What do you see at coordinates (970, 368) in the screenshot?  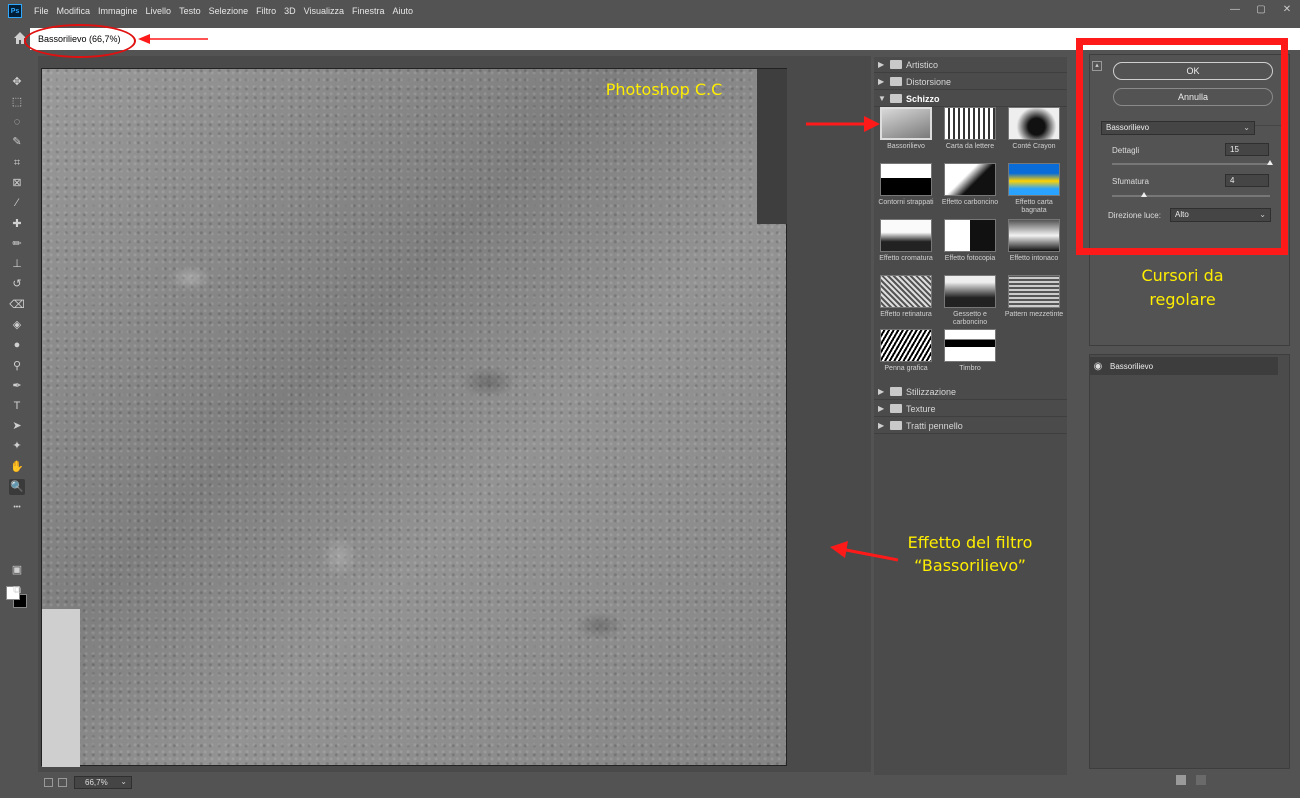 I see `filter-thumbnail-label: Timbro` at bounding box center [970, 368].